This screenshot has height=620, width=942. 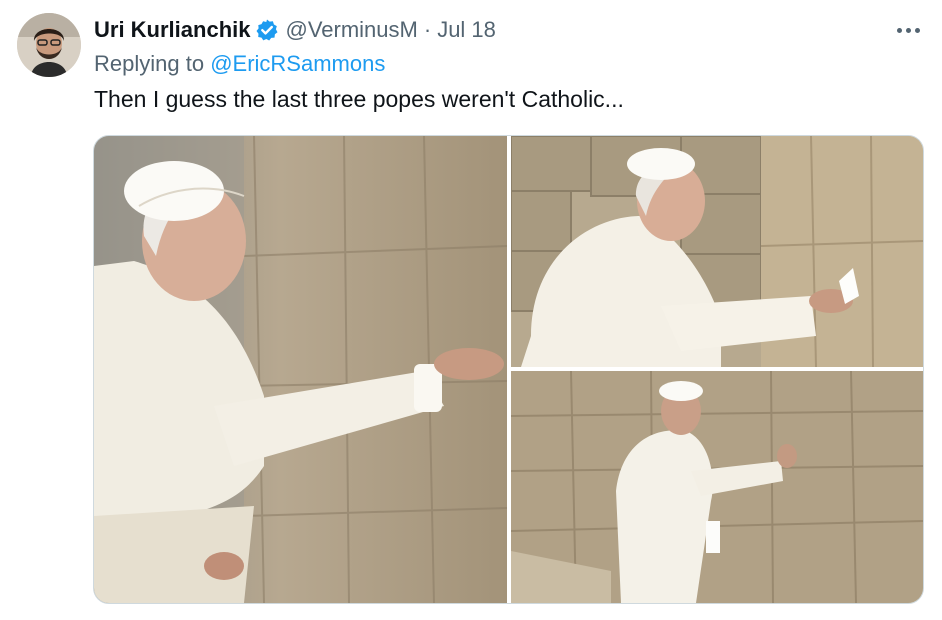 I want to click on author-handle: @VerminusM, so click(x=351, y=30).